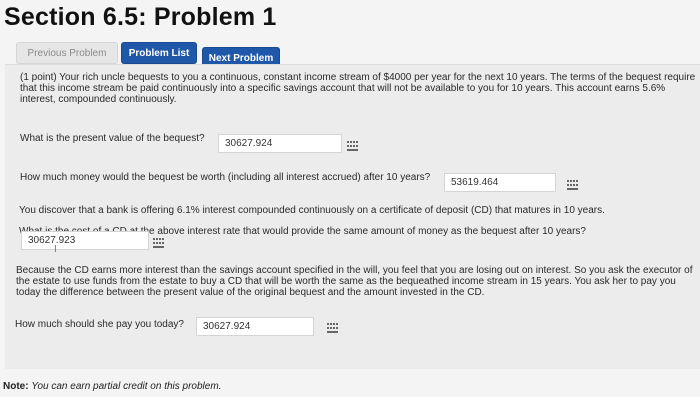 This screenshot has height=397, width=700. I want to click on previous-problem-button: Previous Problem, so click(67, 53).